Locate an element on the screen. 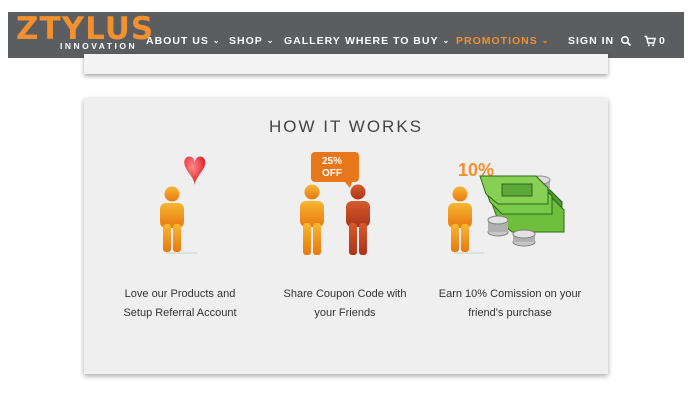 This screenshot has height=409, width=692. step-1-line-2: Setup Referral Account is located at coordinates (180, 313).